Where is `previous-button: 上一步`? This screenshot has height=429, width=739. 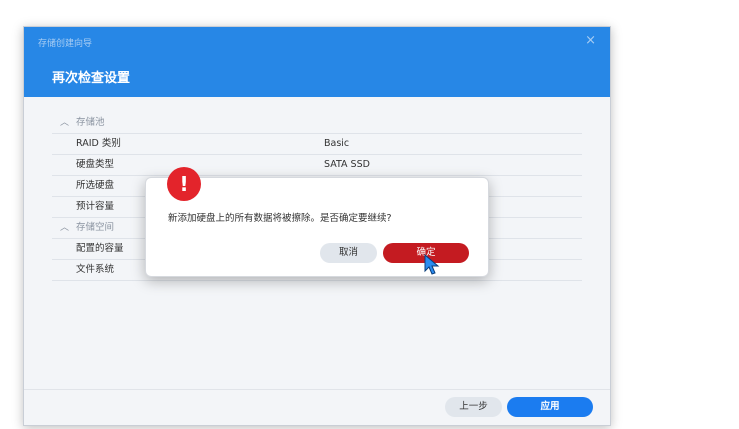
previous-button: 上一步 is located at coordinates (473, 407).